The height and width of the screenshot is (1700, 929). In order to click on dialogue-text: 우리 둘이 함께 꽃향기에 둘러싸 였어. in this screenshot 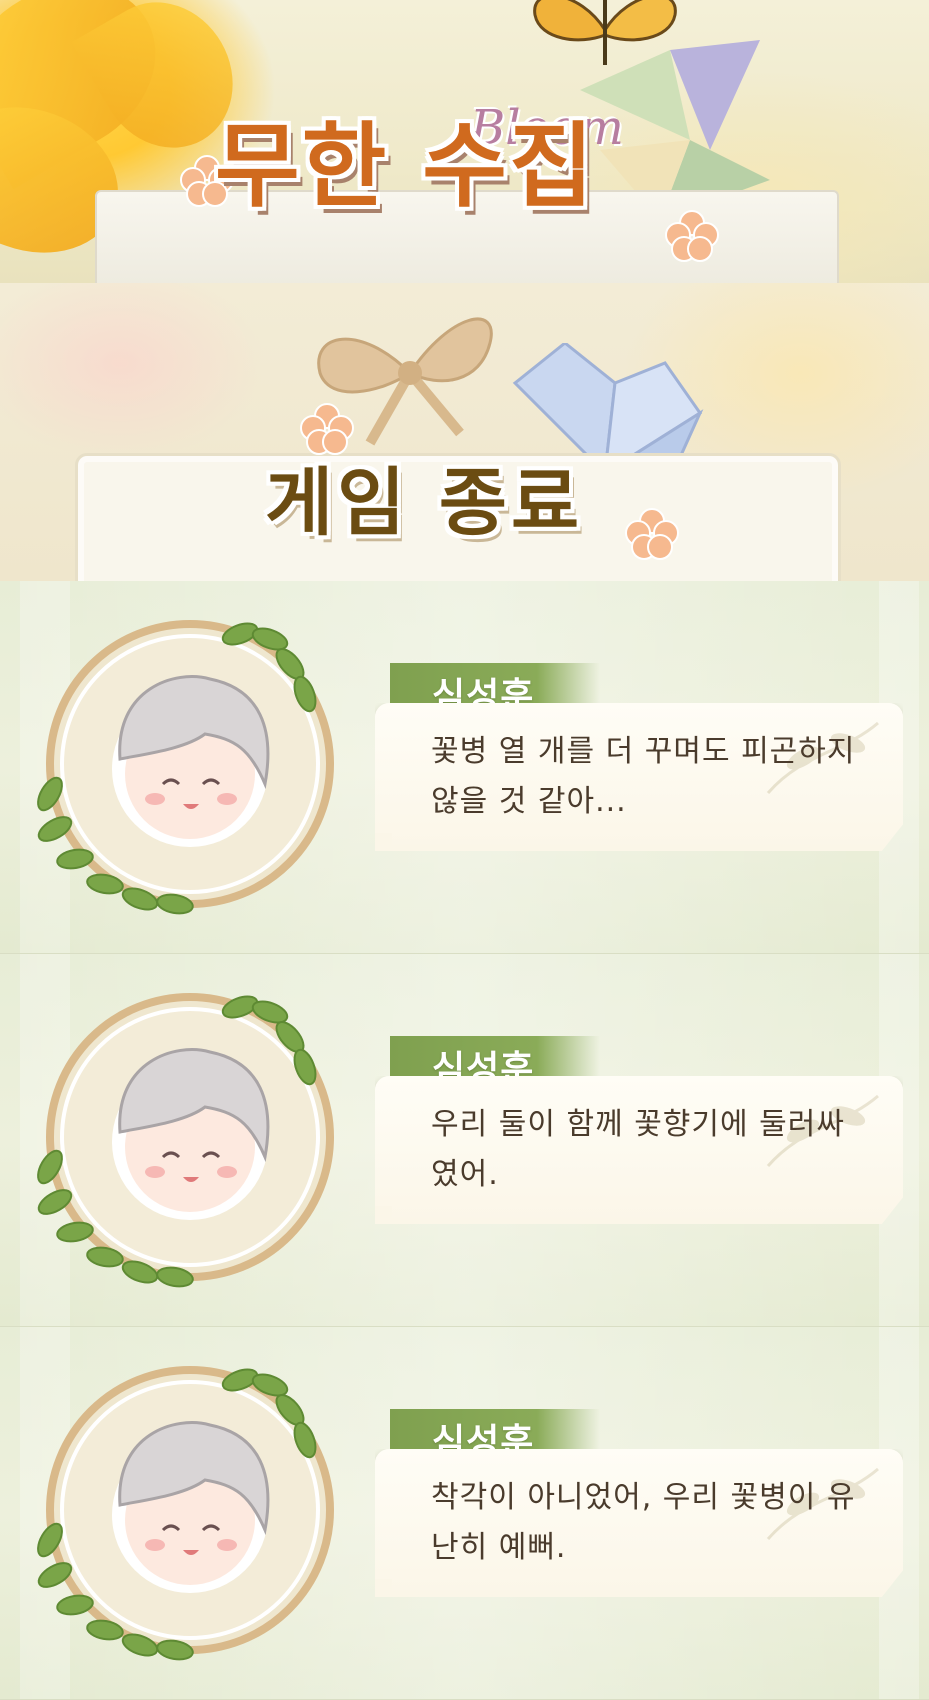, I will do `click(638, 1149)`.